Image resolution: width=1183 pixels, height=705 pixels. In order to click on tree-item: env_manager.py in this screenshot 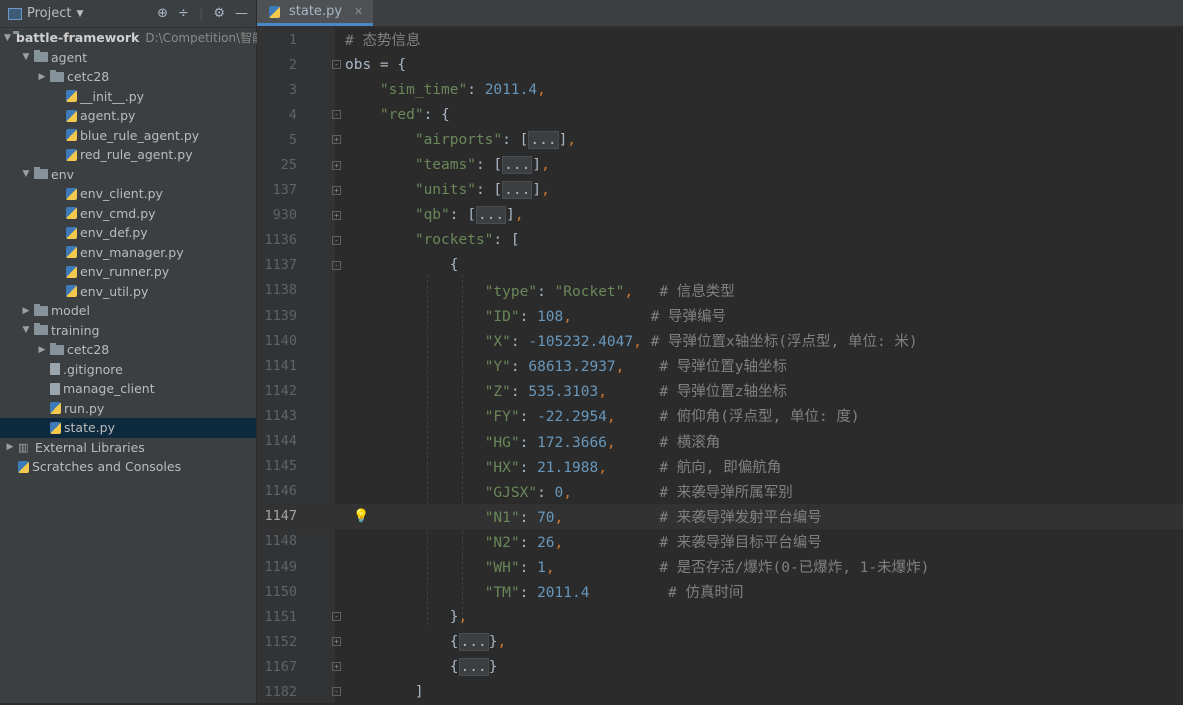, I will do `click(128, 253)`.